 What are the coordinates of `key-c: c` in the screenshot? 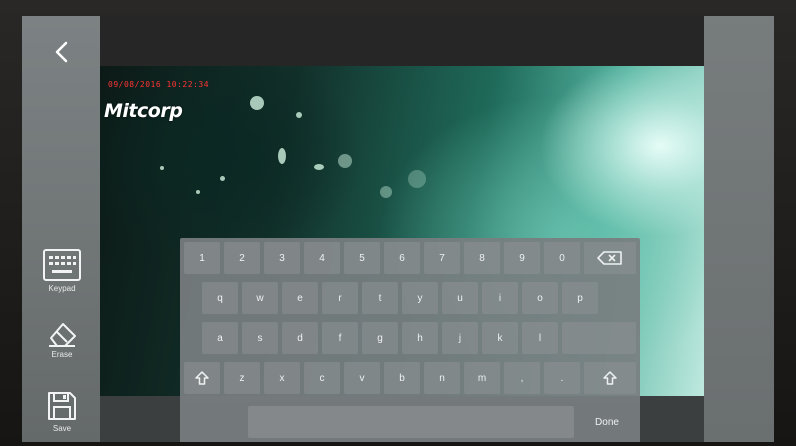 It's located at (322, 378).